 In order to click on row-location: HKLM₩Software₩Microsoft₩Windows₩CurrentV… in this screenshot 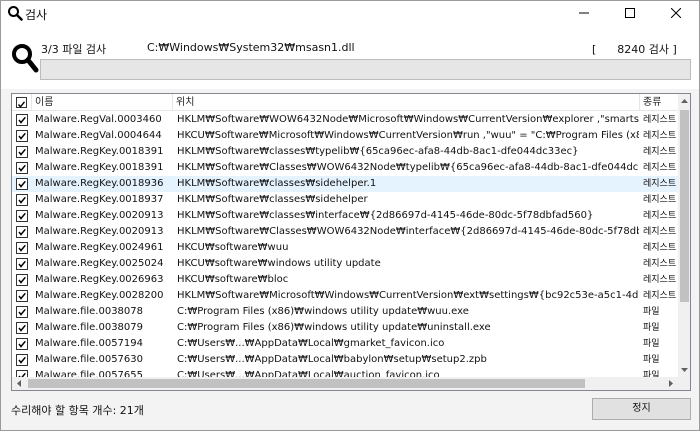, I will do `click(408, 295)`.